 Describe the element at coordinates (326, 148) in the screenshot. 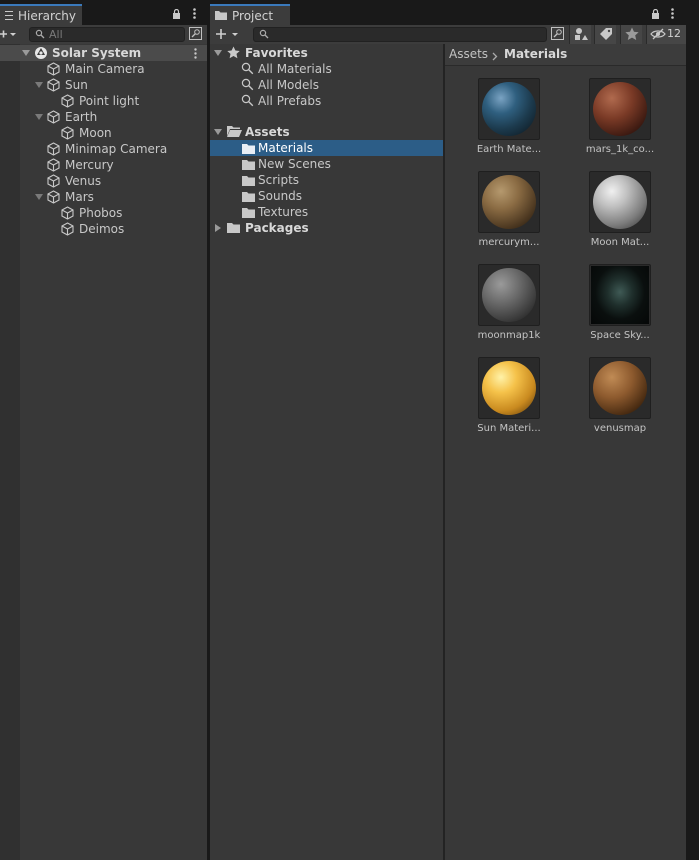

I see `folder-materials: Materials` at that location.